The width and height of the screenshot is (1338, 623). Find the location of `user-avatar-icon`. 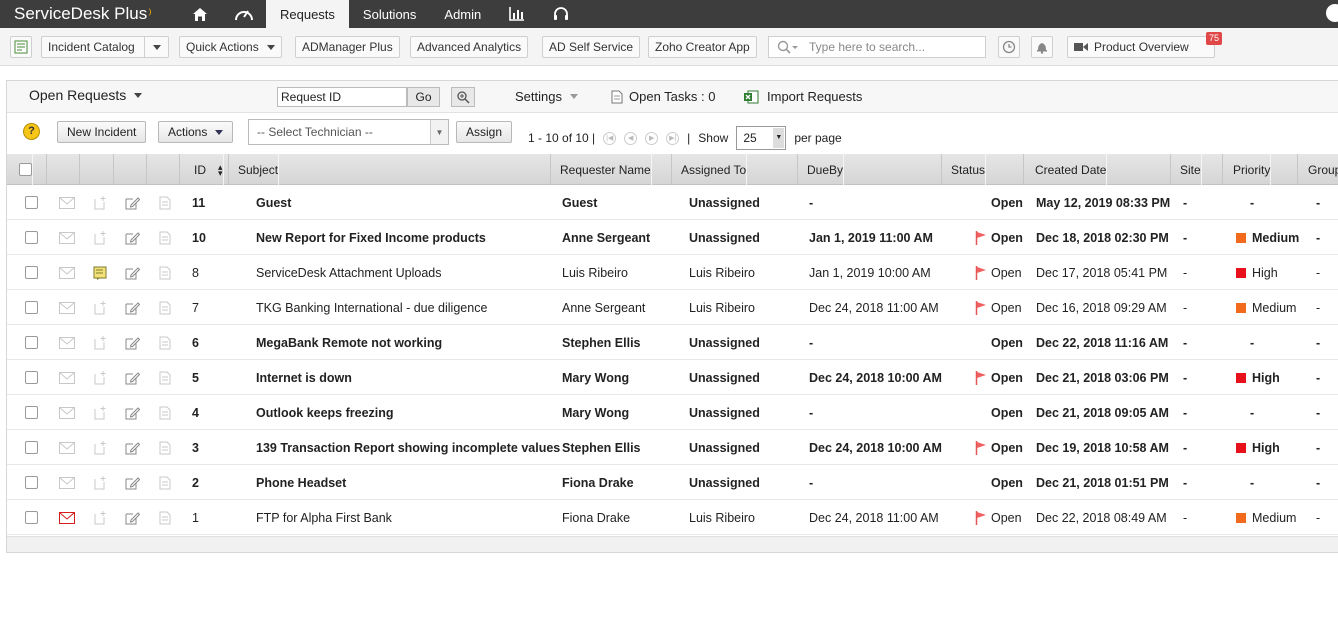

user-avatar-icon is located at coordinates (1332, 13).